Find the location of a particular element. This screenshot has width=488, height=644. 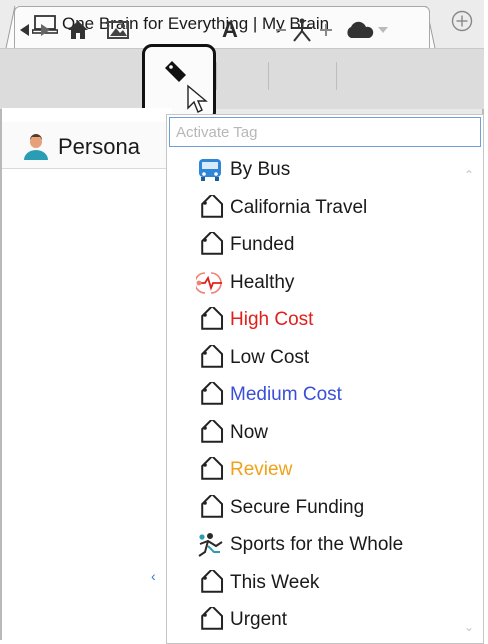

tag-item-label: High Cost is located at coordinates (272, 319).